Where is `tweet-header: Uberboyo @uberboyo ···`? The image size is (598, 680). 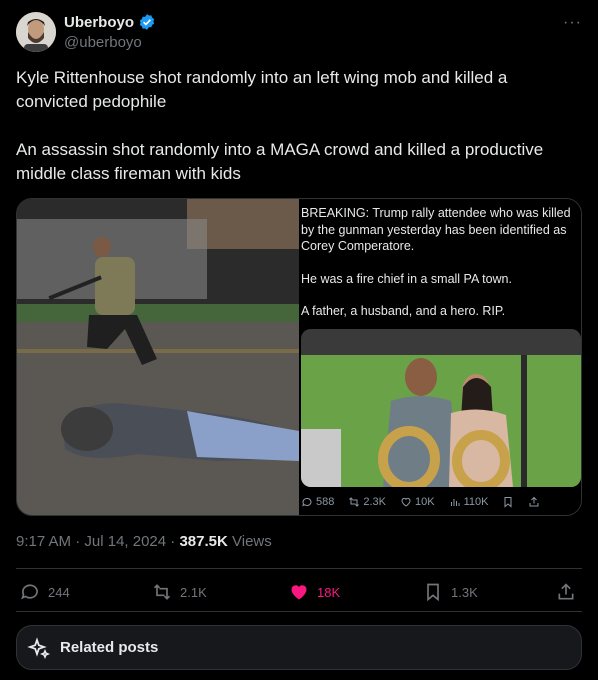 tweet-header: Uberboyo @uberboyo ··· is located at coordinates (299, 34).